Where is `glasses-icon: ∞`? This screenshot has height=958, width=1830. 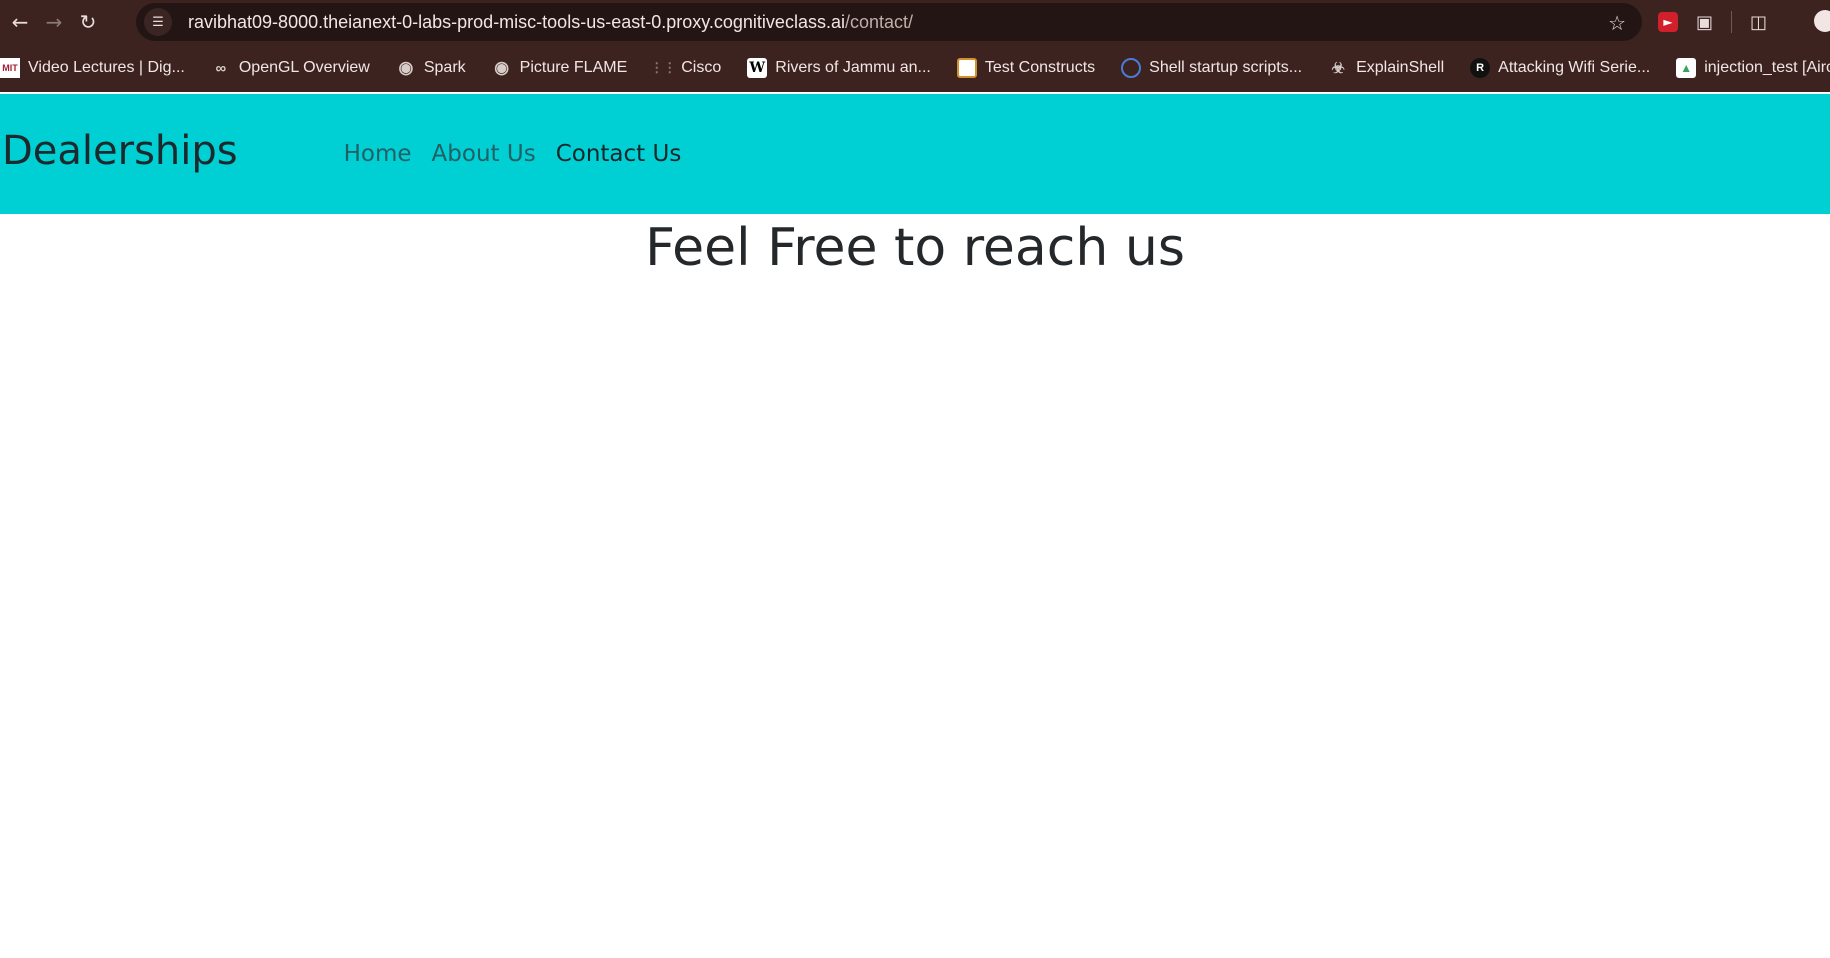 glasses-icon: ∞ is located at coordinates (221, 68).